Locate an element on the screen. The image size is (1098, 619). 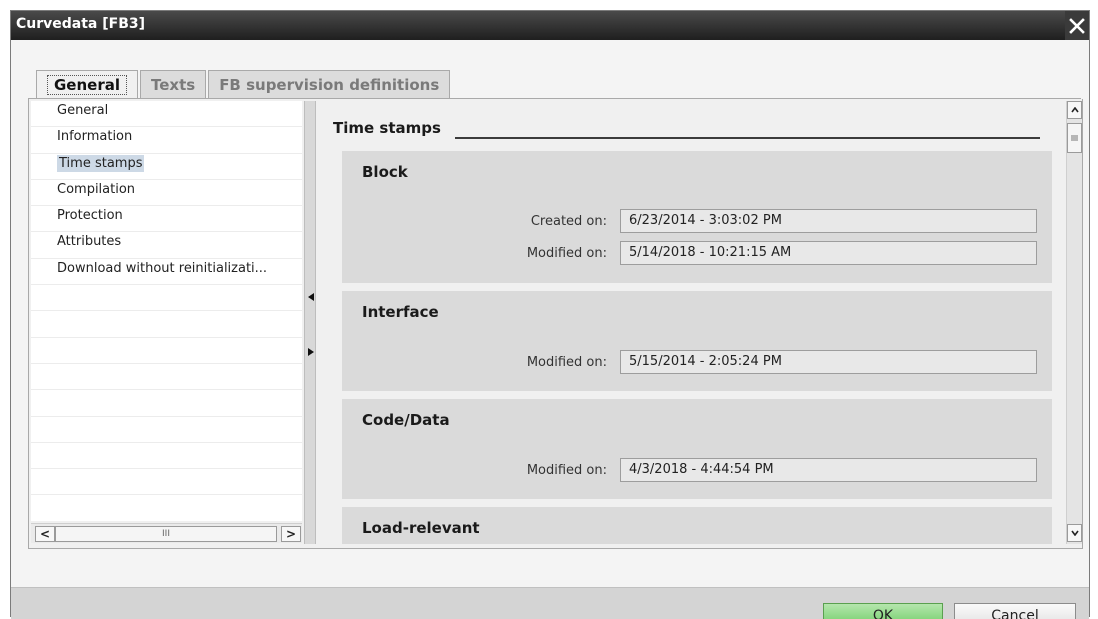
tab-texts: Texts is located at coordinates (173, 84).